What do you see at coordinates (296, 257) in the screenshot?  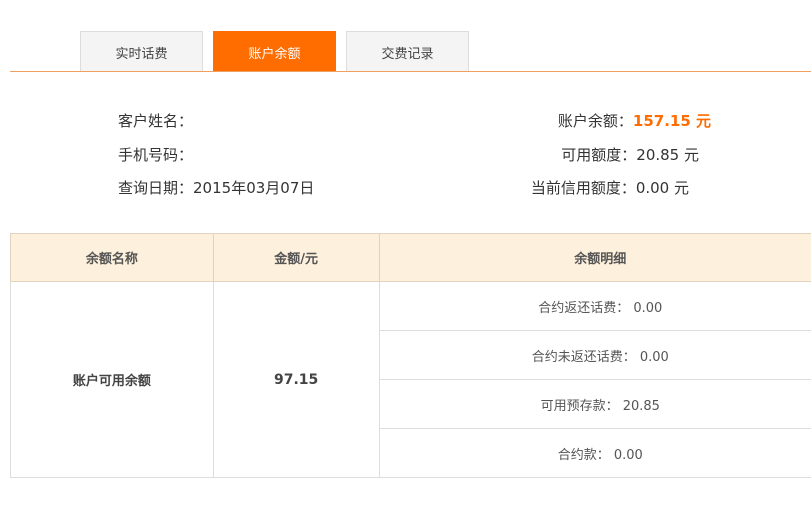 I see `header-amount: 金额/元` at bounding box center [296, 257].